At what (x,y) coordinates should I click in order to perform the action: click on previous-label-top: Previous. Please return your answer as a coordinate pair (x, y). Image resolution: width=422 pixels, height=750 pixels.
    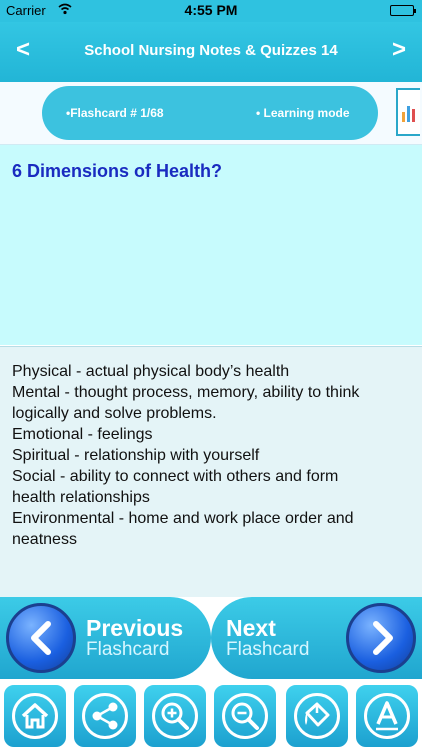
    Looking at the image, I should click on (135, 628).